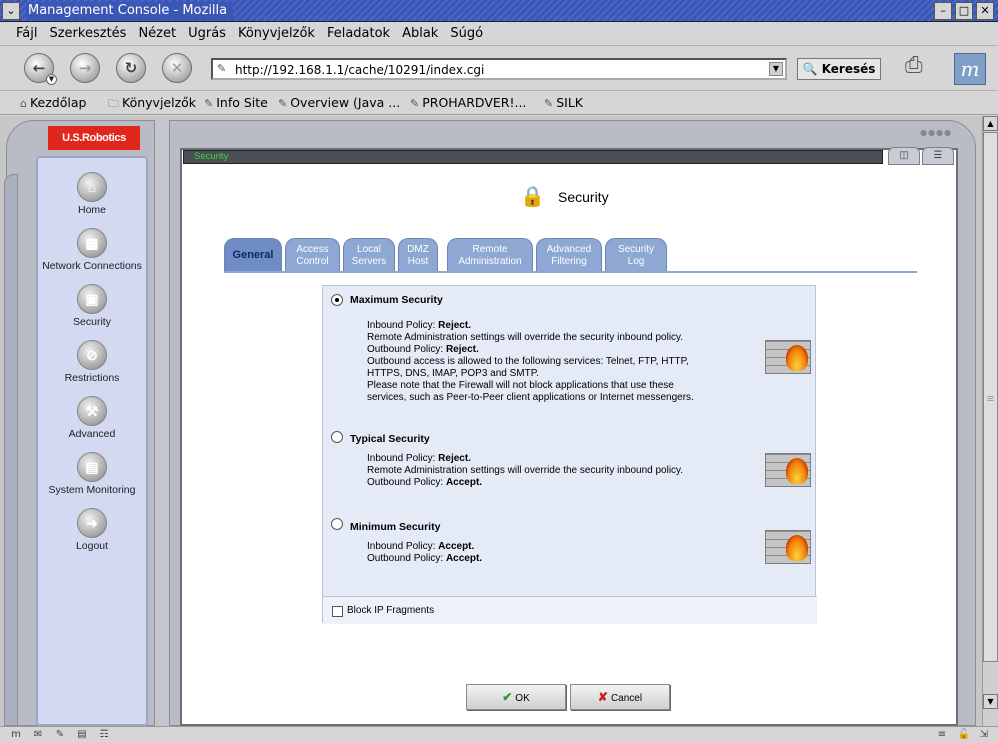 This screenshot has height=742, width=998. Describe the element at coordinates (40, 69) in the screenshot. I see `back-button: ← ▼` at that location.